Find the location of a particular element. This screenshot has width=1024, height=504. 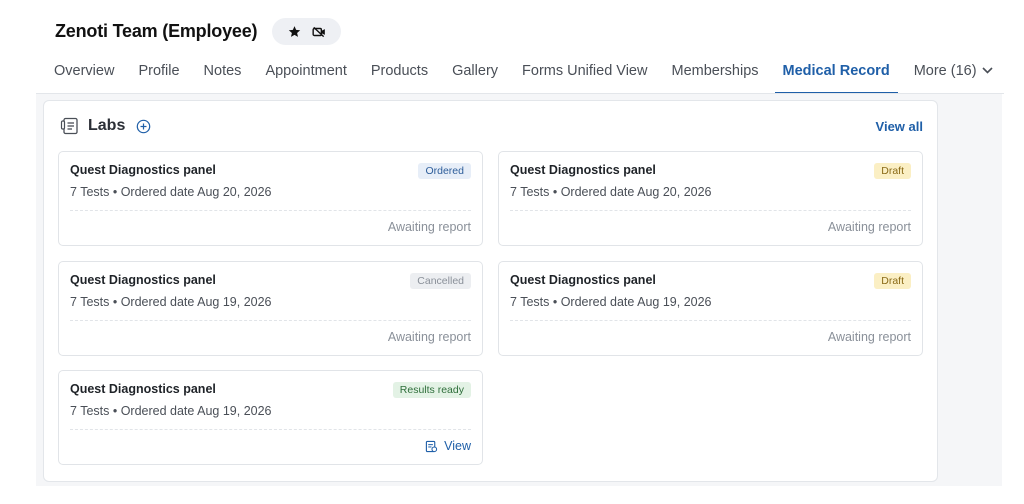

labs-header: Labs is located at coordinates (105, 126).